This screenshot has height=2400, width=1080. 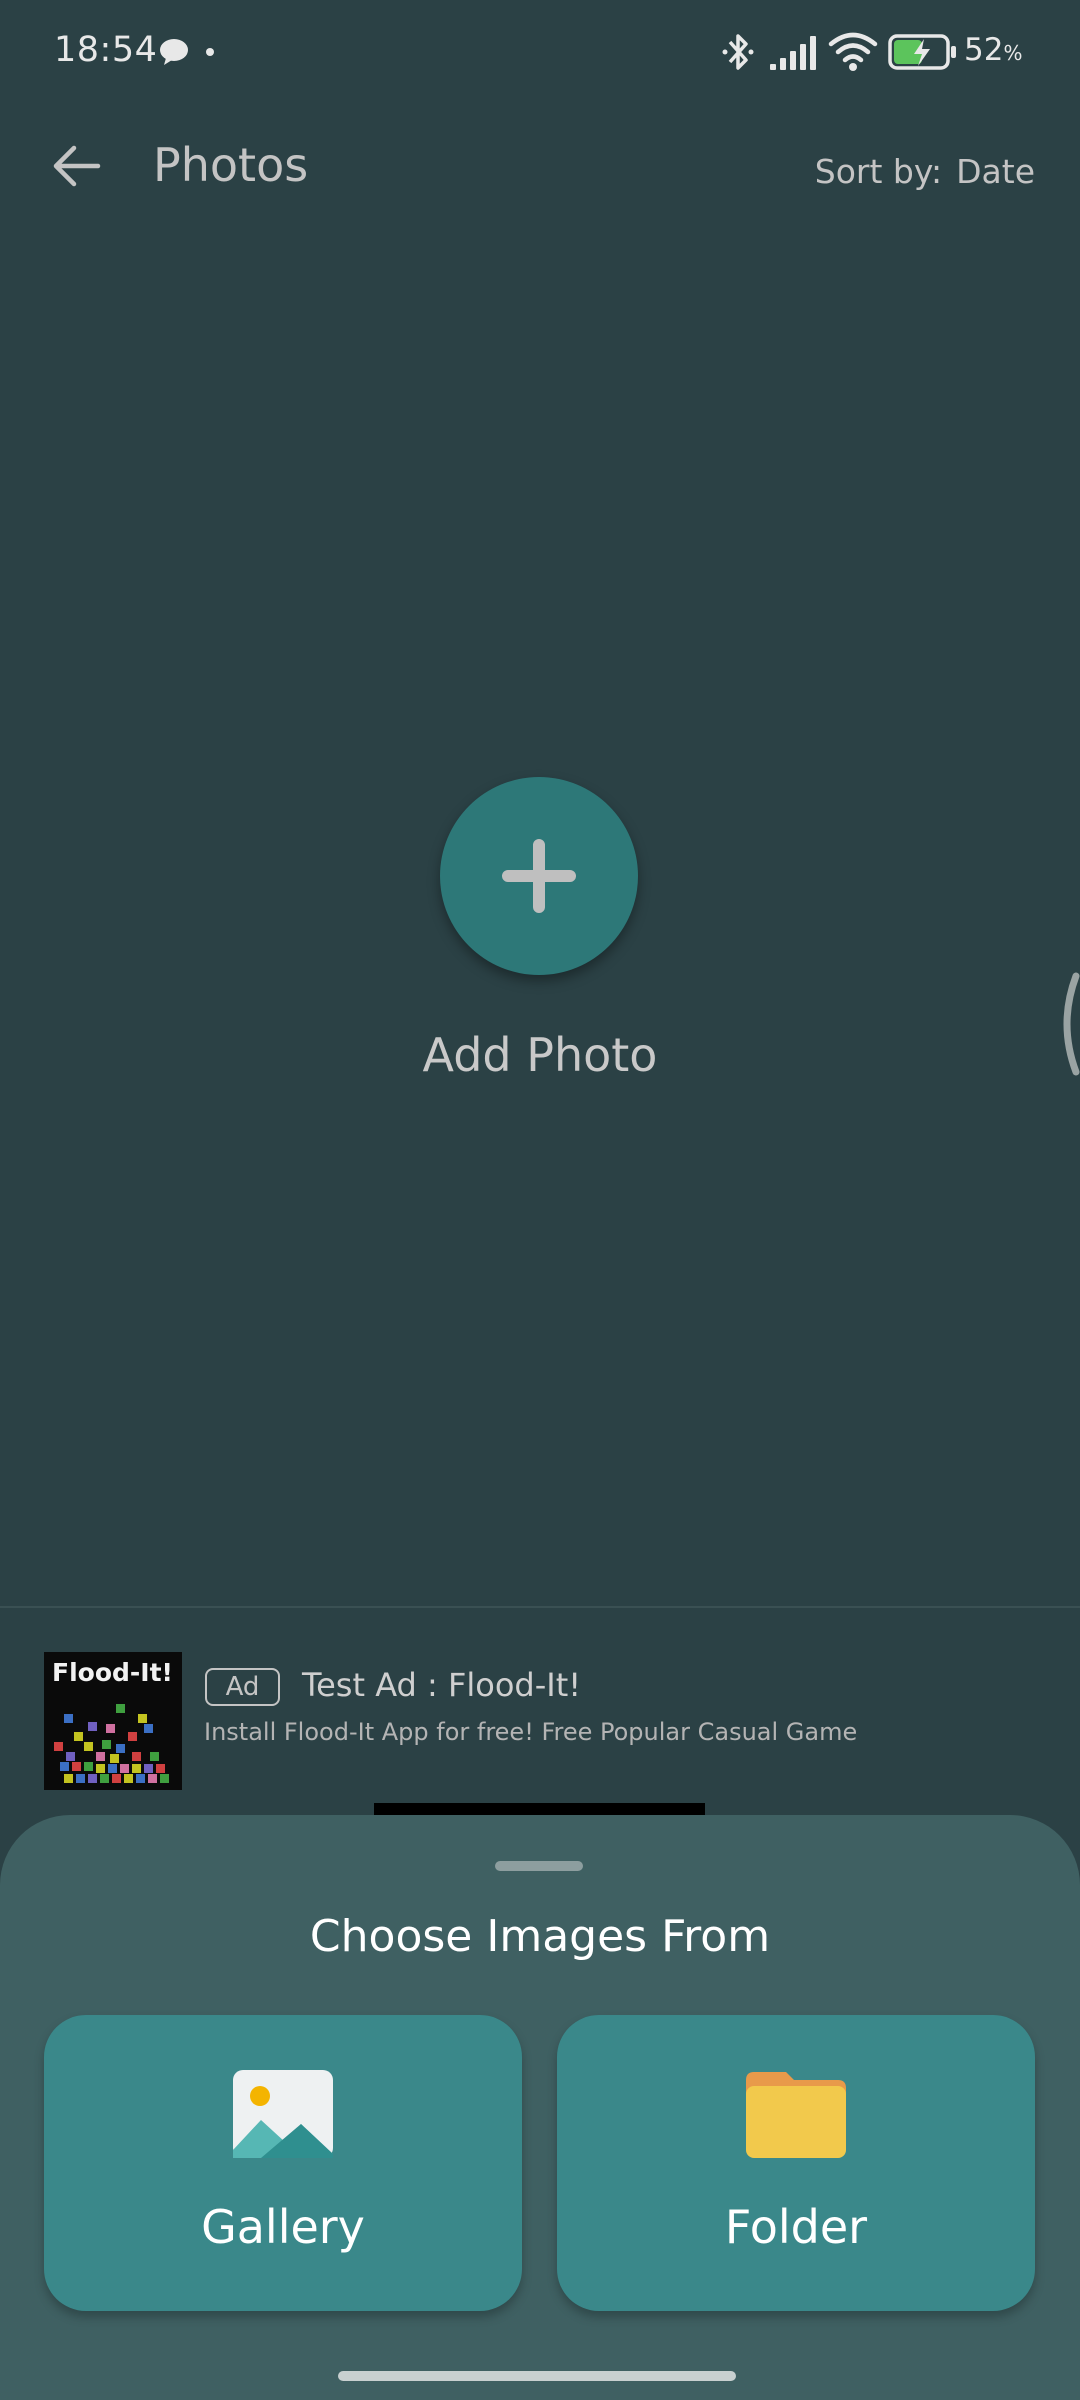 I want to click on status-bar: 18:54 52%, so click(x=540, y=52).